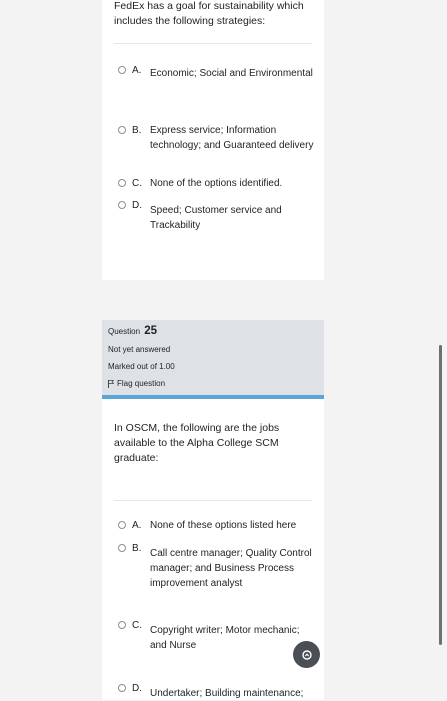 Image resolution: width=447 pixels, height=701 pixels. I want to click on chevron-up-icon, so click(306, 654).